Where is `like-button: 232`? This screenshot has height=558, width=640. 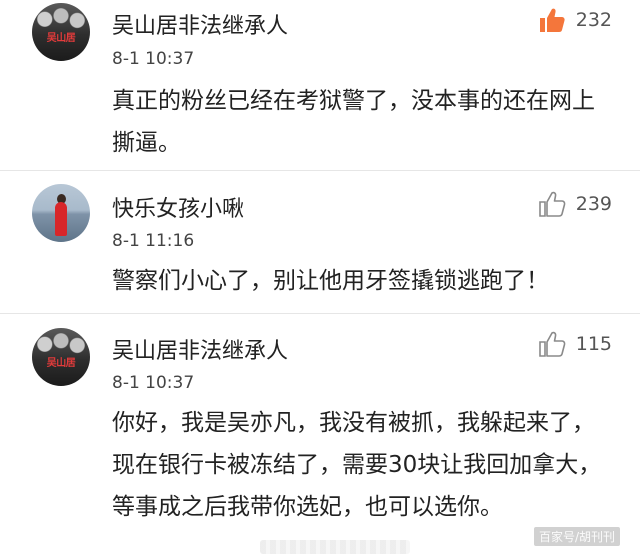
like-button: 232 is located at coordinates (575, 20).